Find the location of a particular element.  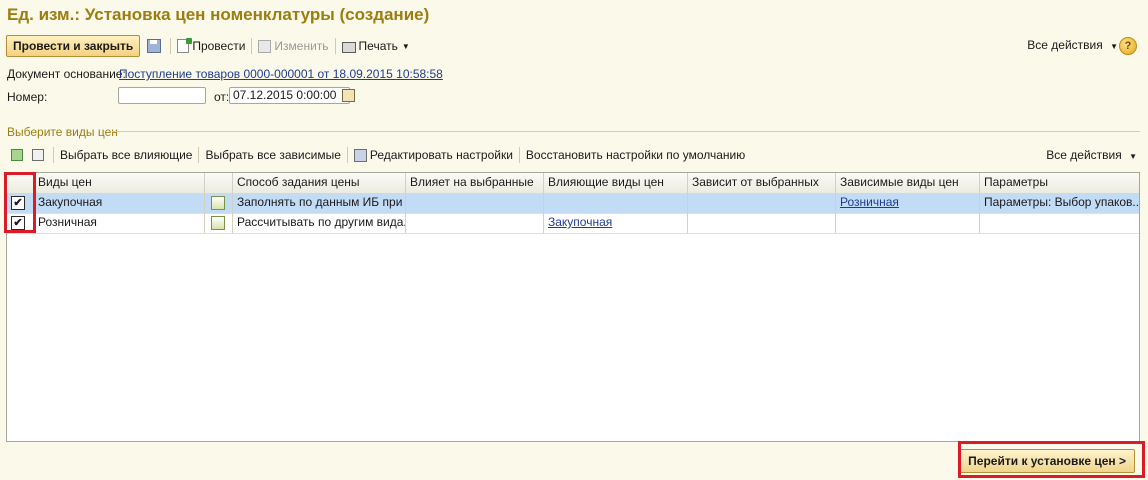

edit-settings-label: Редактировать настройки is located at coordinates (441, 155).